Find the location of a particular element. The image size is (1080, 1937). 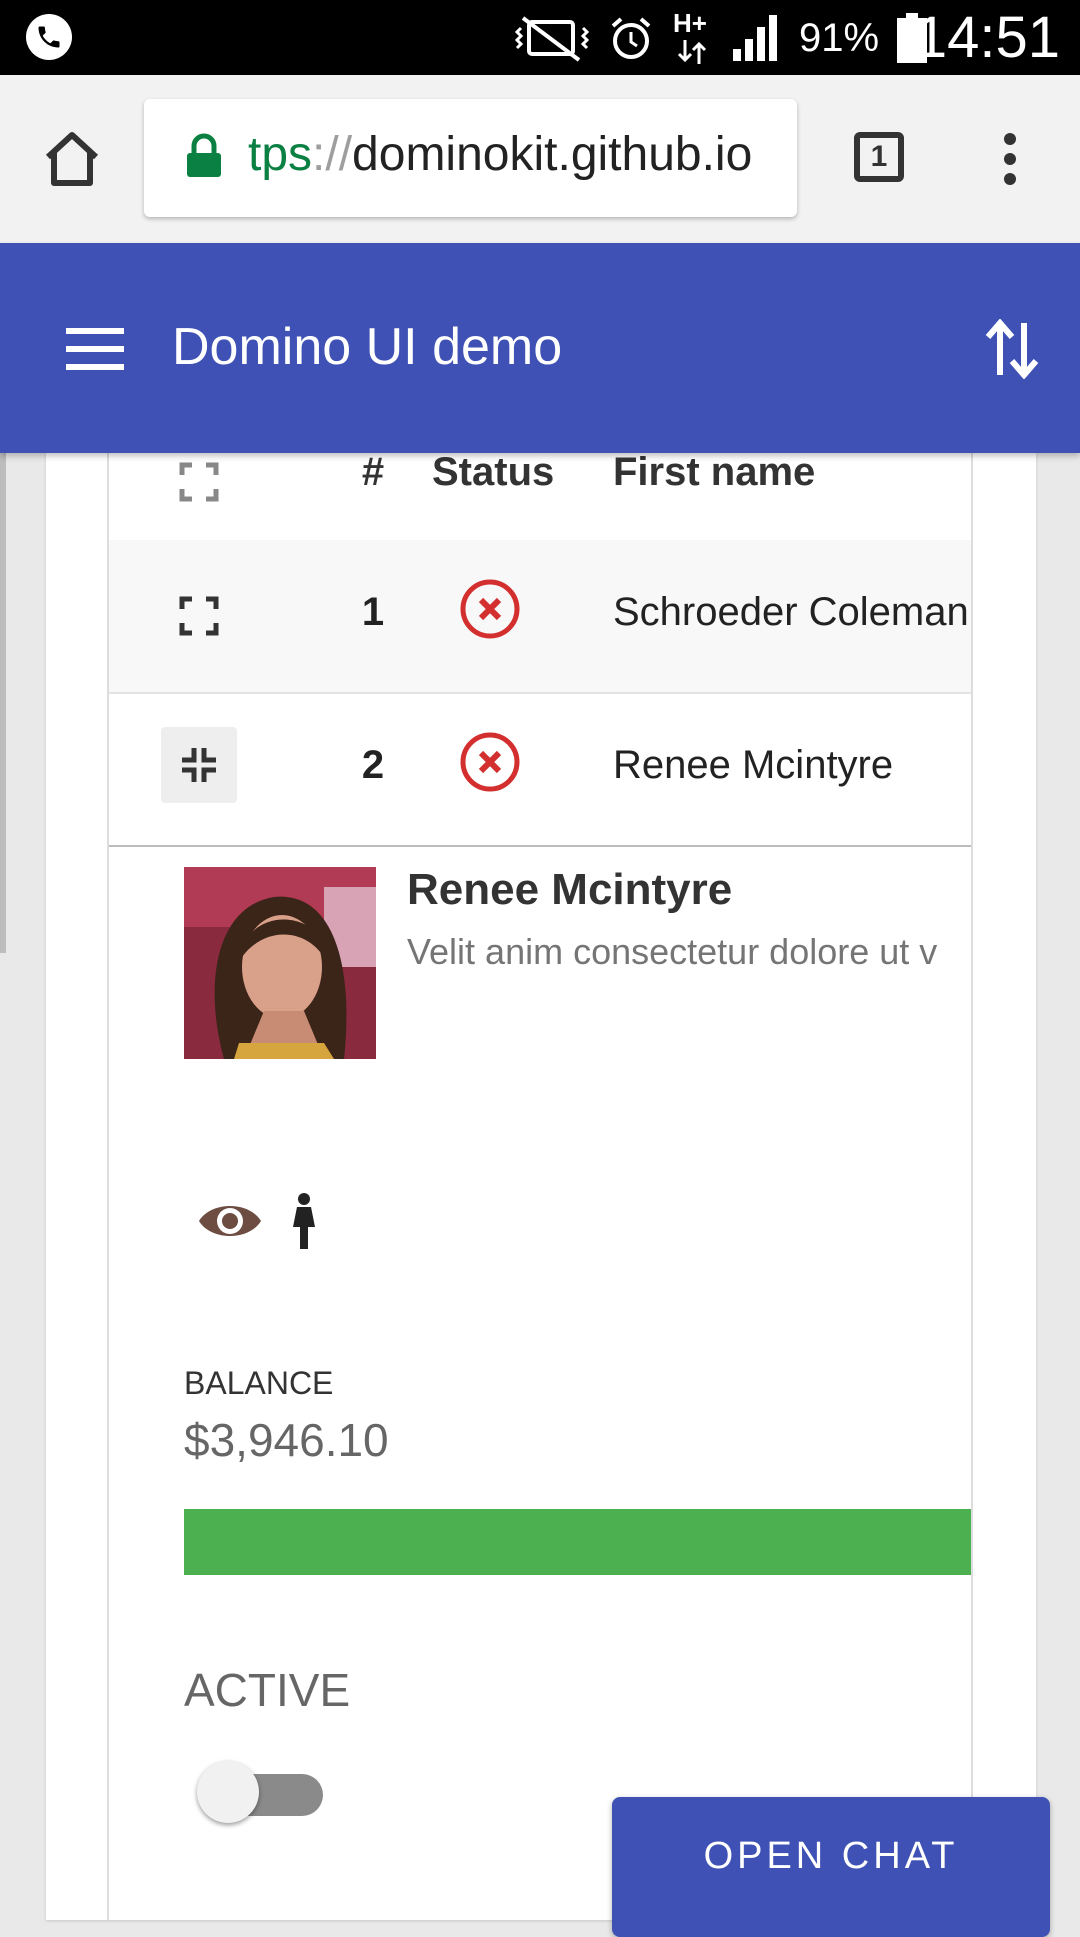

first-name-cell: Renee Mcintyre is located at coordinates (753, 765).